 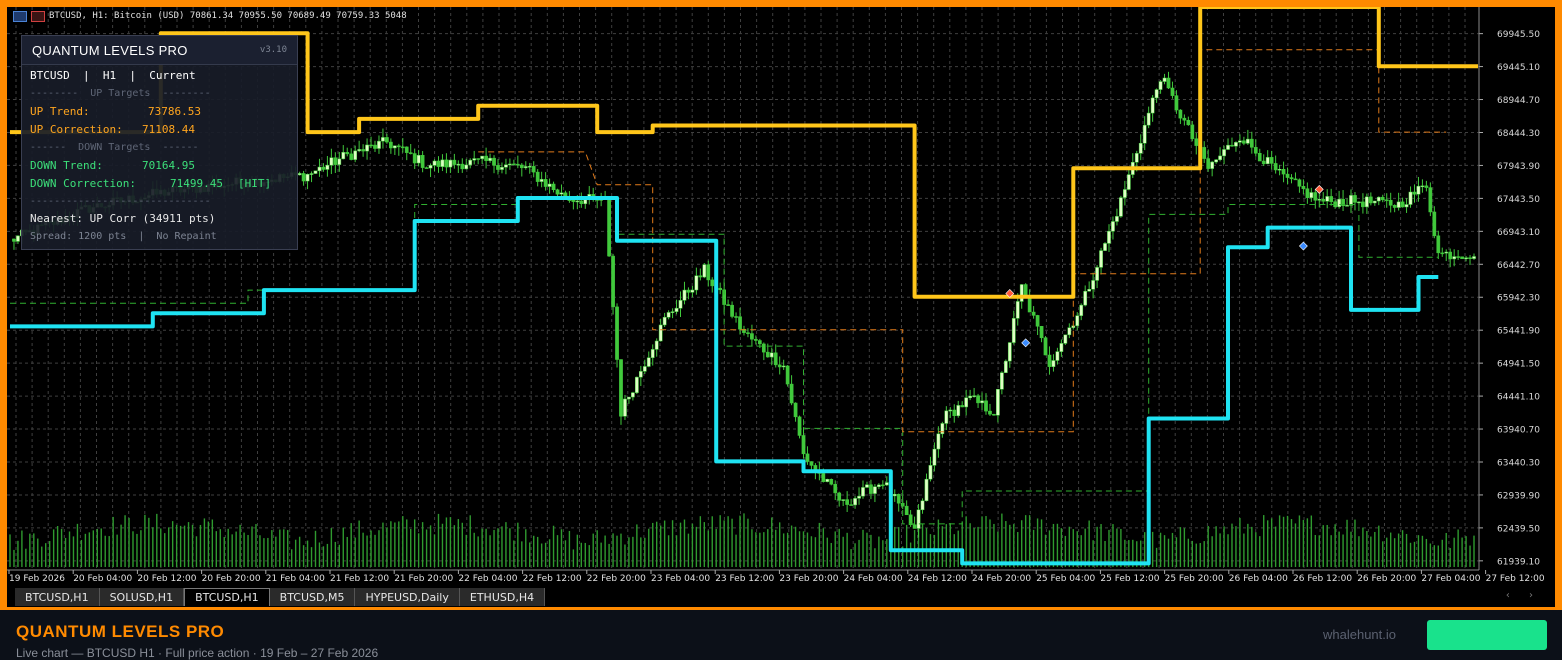 I want to click on x-tick-label: 21 Feb 04:00, so click(x=295, y=579).